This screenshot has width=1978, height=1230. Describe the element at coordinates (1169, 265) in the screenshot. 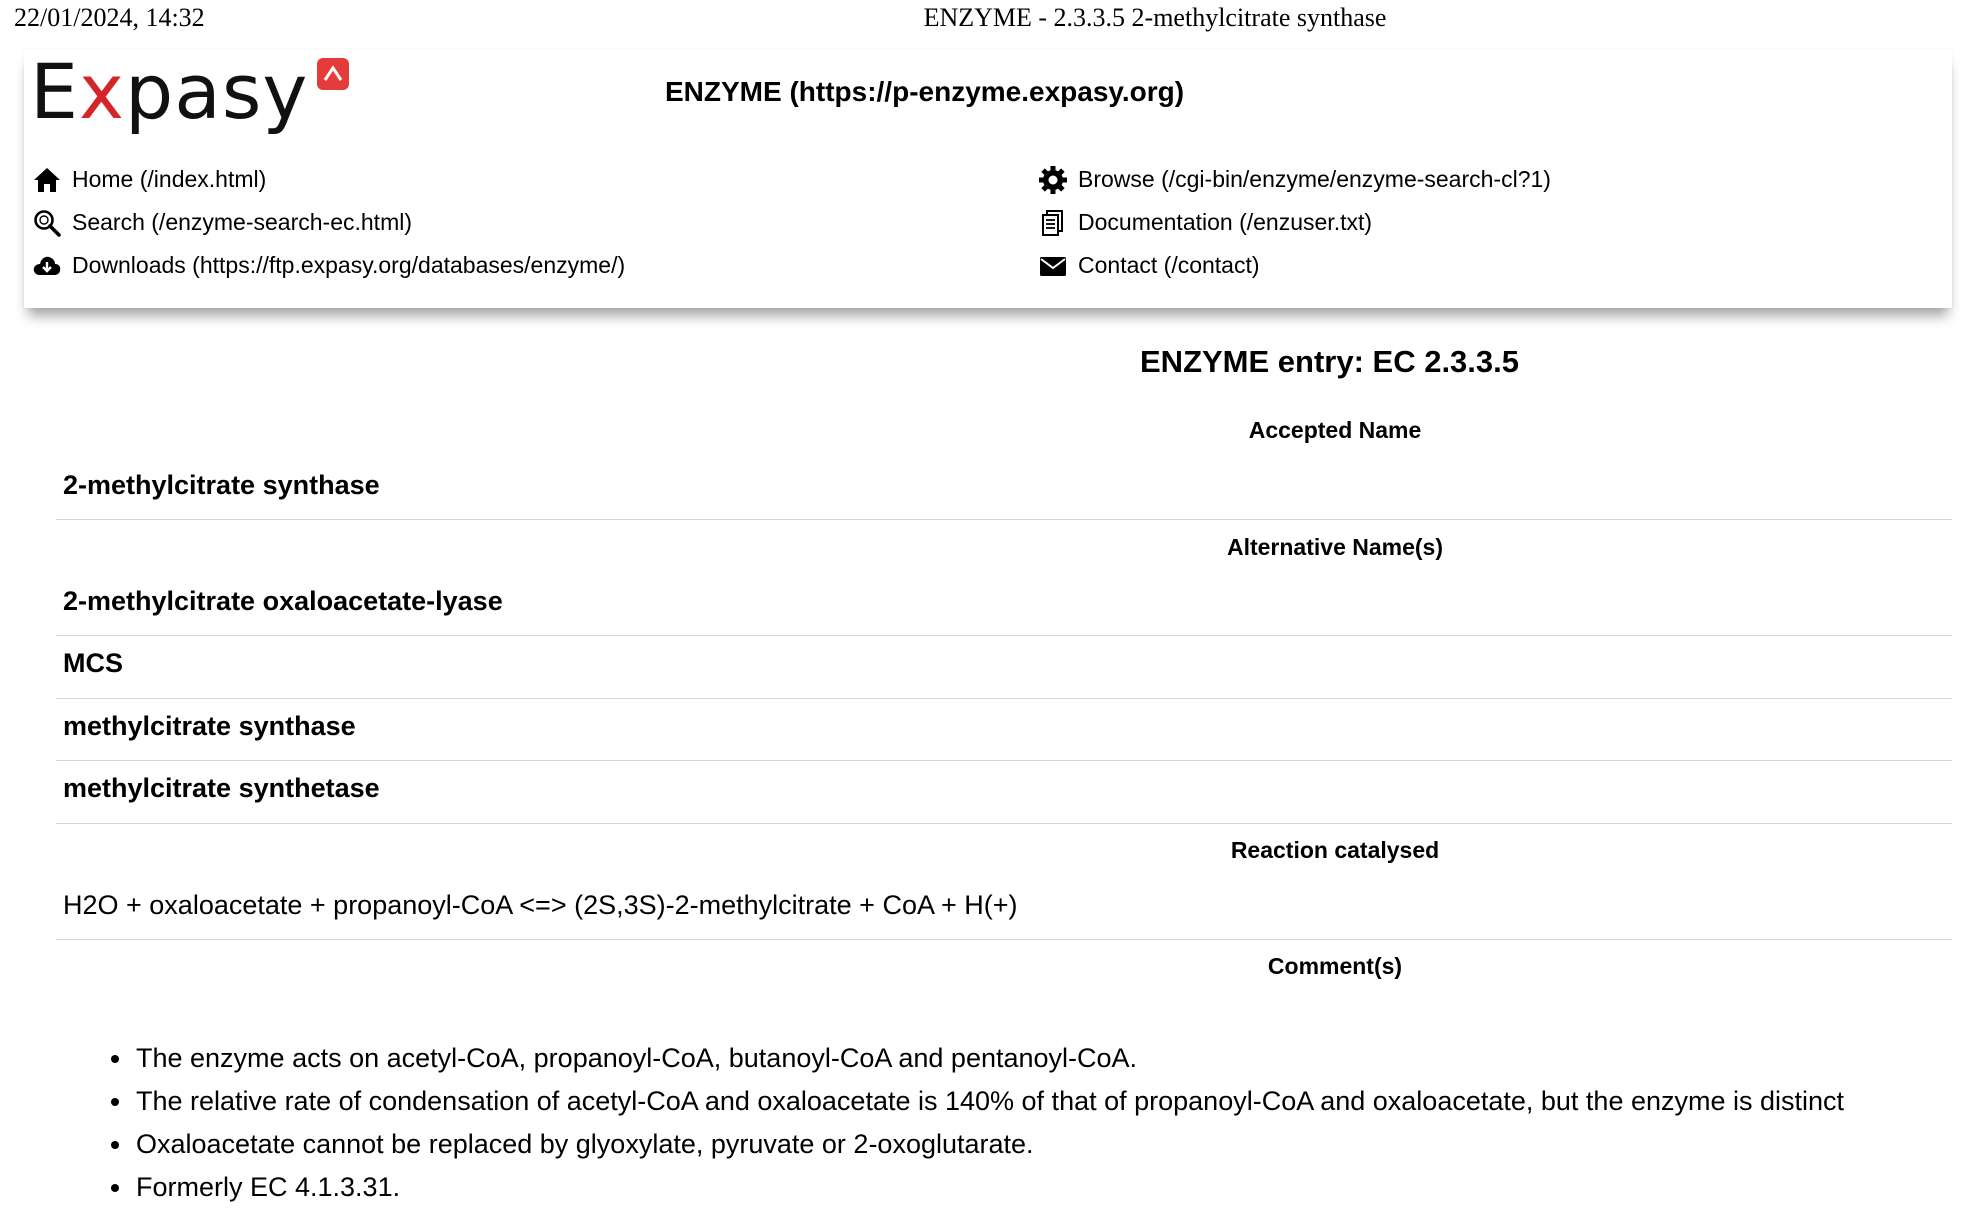

I see `nav-contact-label: Contact (/contact)` at that location.